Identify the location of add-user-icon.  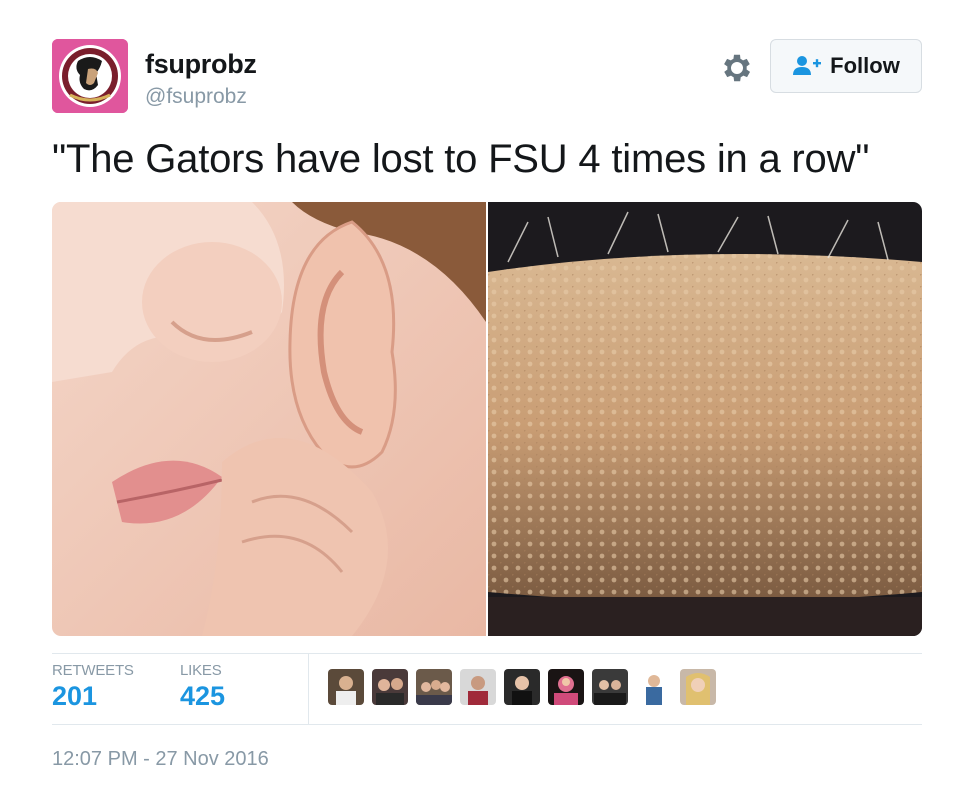
(807, 65).